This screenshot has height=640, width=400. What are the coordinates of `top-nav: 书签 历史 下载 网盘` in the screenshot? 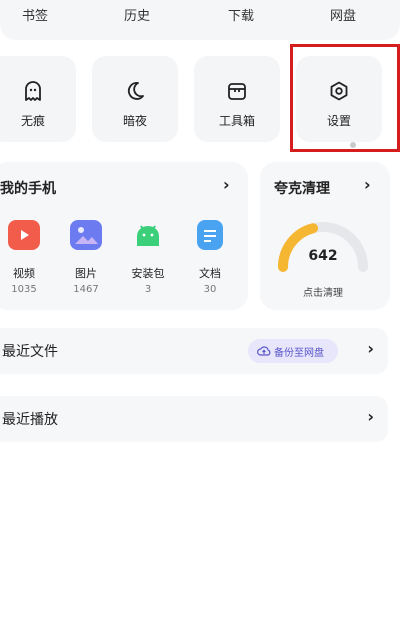 It's located at (200, 20).